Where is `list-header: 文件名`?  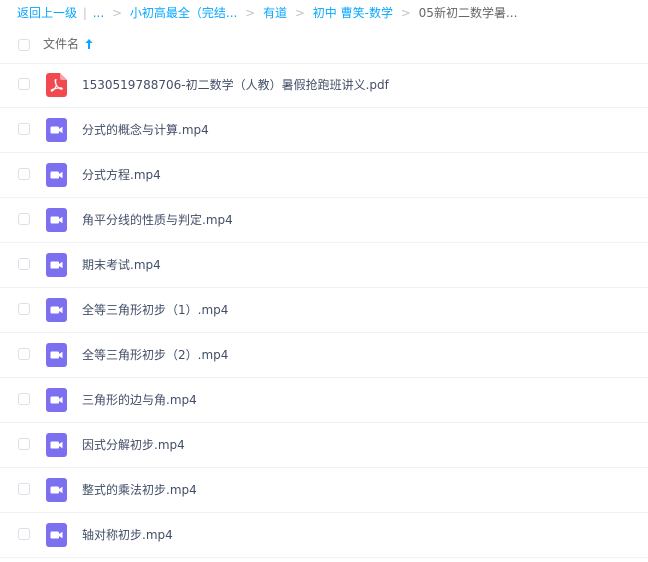
list-header: 文件名 is located at coordinates (324, 45).